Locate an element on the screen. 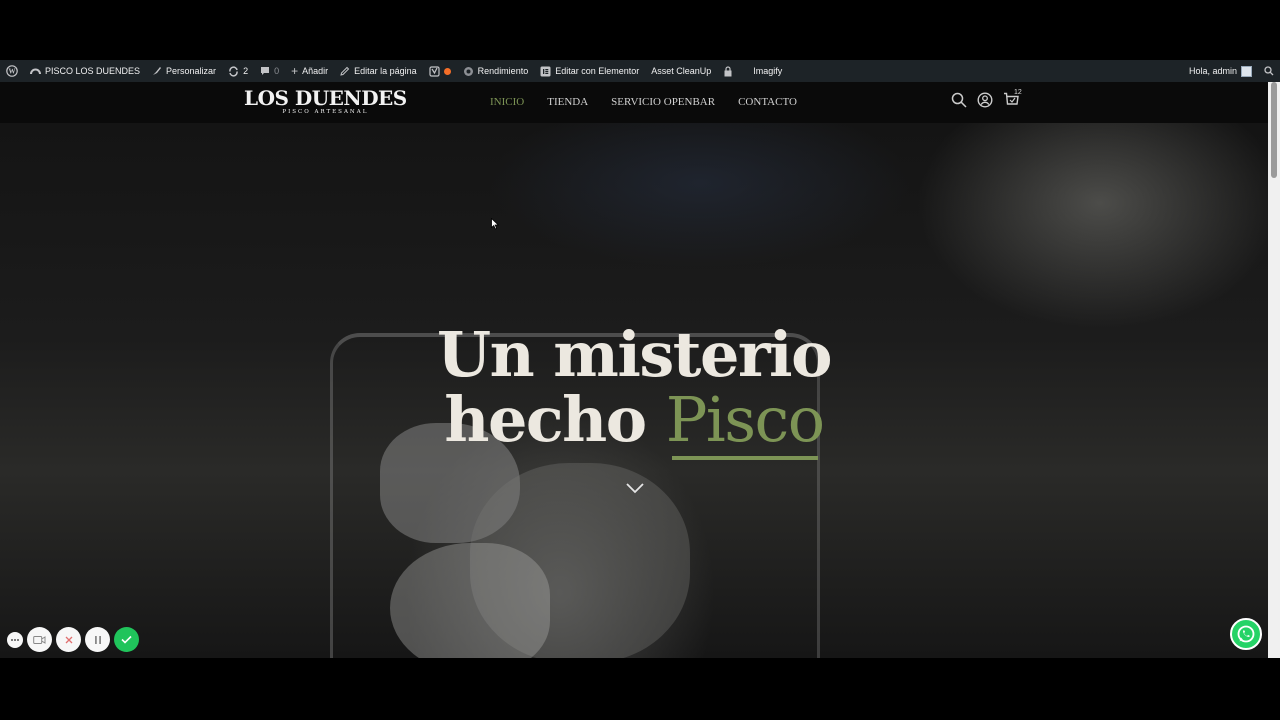  edit-page-label: Editar la página is located at coordinates (385, 71).